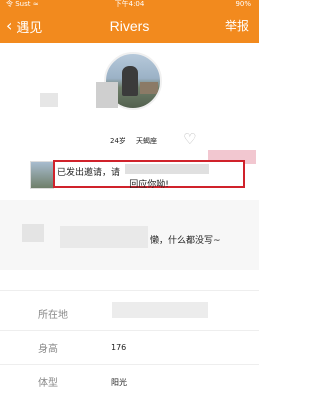 The width and height of the screenshot is (320, 396). I want to click on zodiac-label: 天蝎座, so click(146, 141).